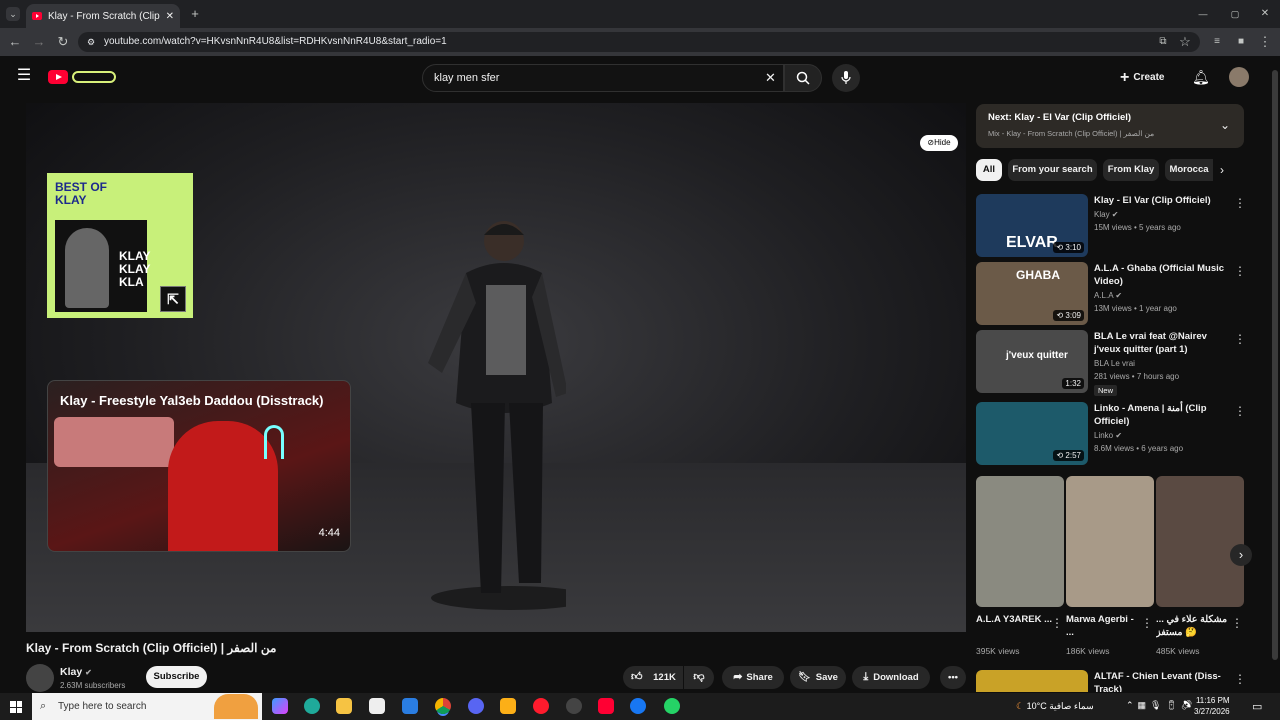  Describe the element at coordinates (803, 78) in the screenshot. I see `search-button` at that location.